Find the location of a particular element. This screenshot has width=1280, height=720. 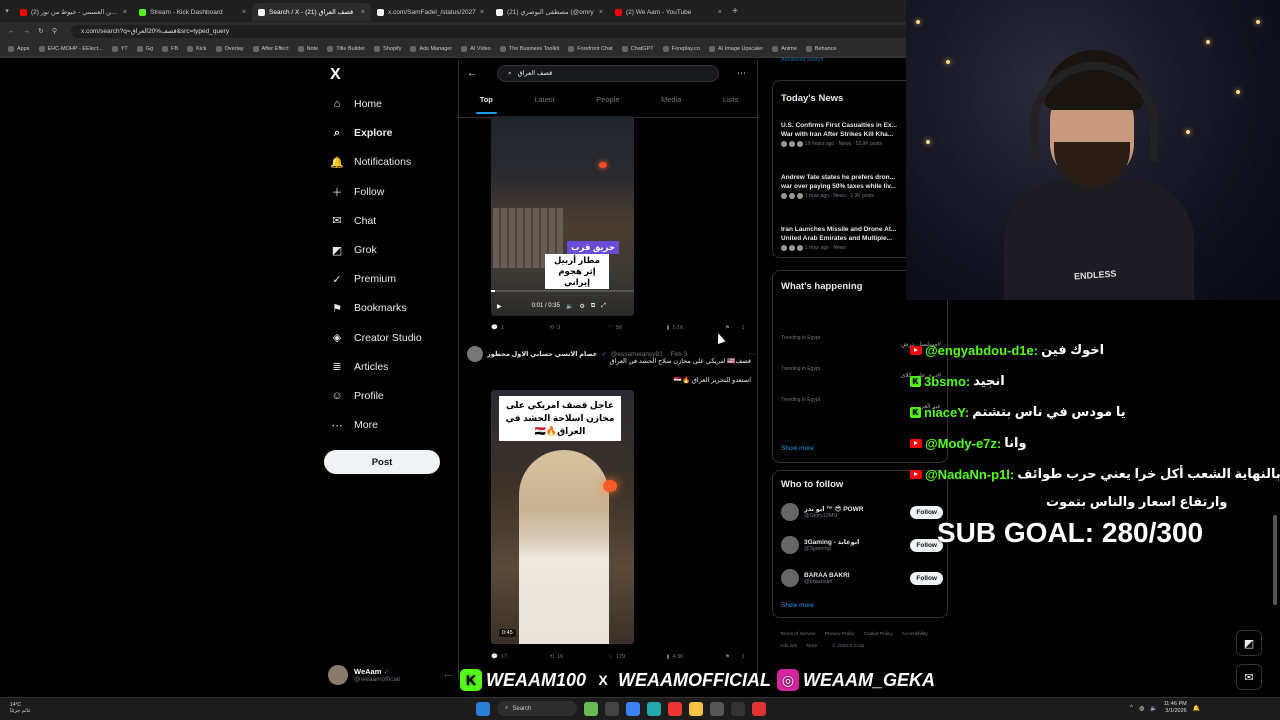

new-tab-button: + is located at coordinates (735, 11).